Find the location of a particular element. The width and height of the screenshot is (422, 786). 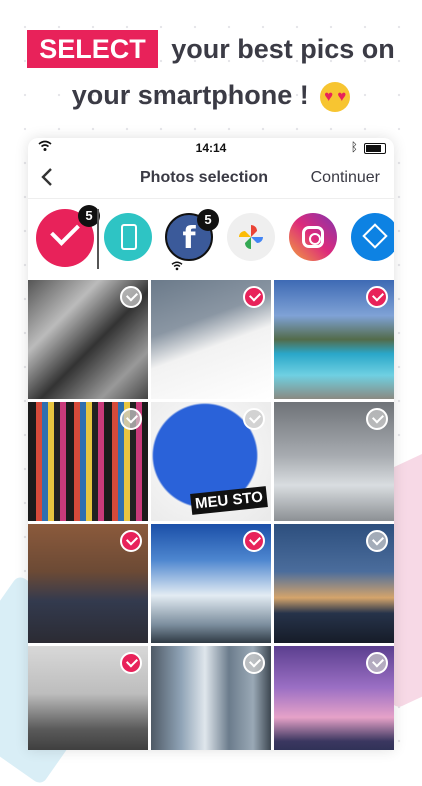

page-title: Photos selection is located at coordinates (204, 177).